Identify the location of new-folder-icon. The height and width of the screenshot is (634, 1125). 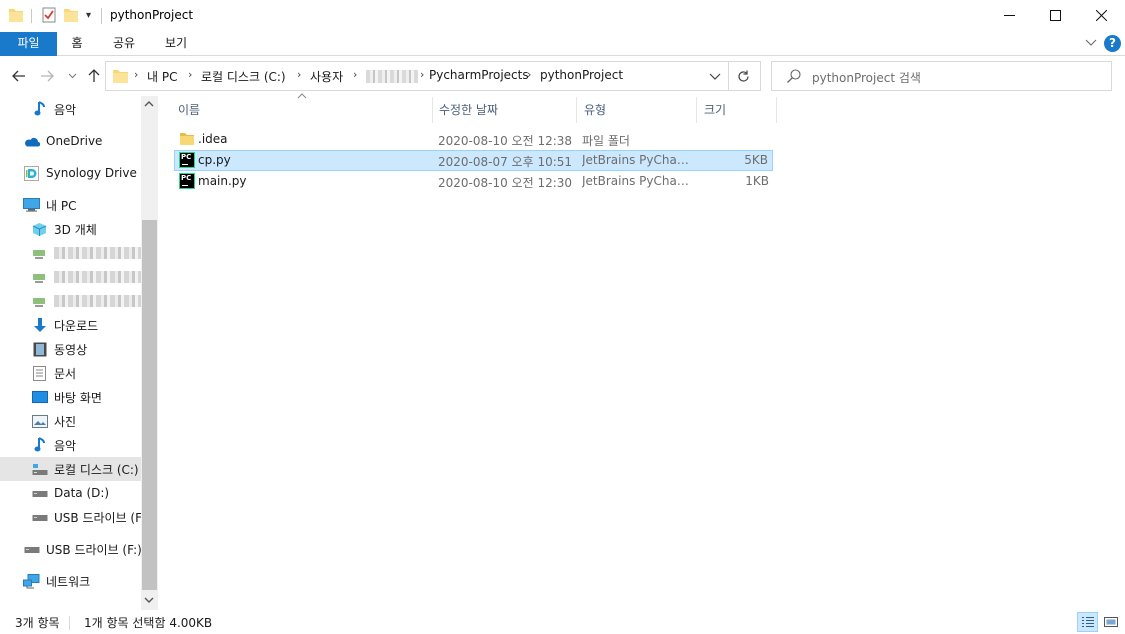
(71, 15).